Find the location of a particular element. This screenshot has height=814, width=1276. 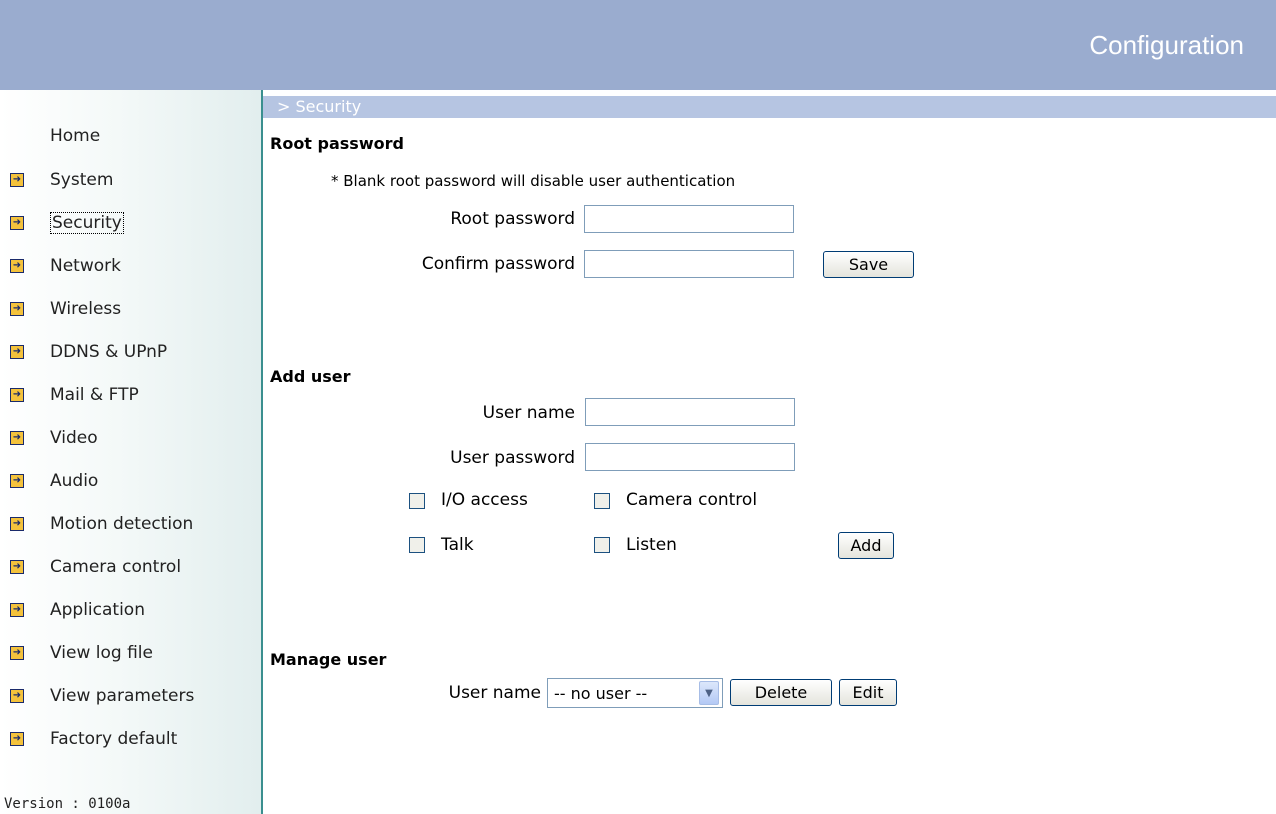

add-user-heading: Add user is located at coordinates (310, 376).